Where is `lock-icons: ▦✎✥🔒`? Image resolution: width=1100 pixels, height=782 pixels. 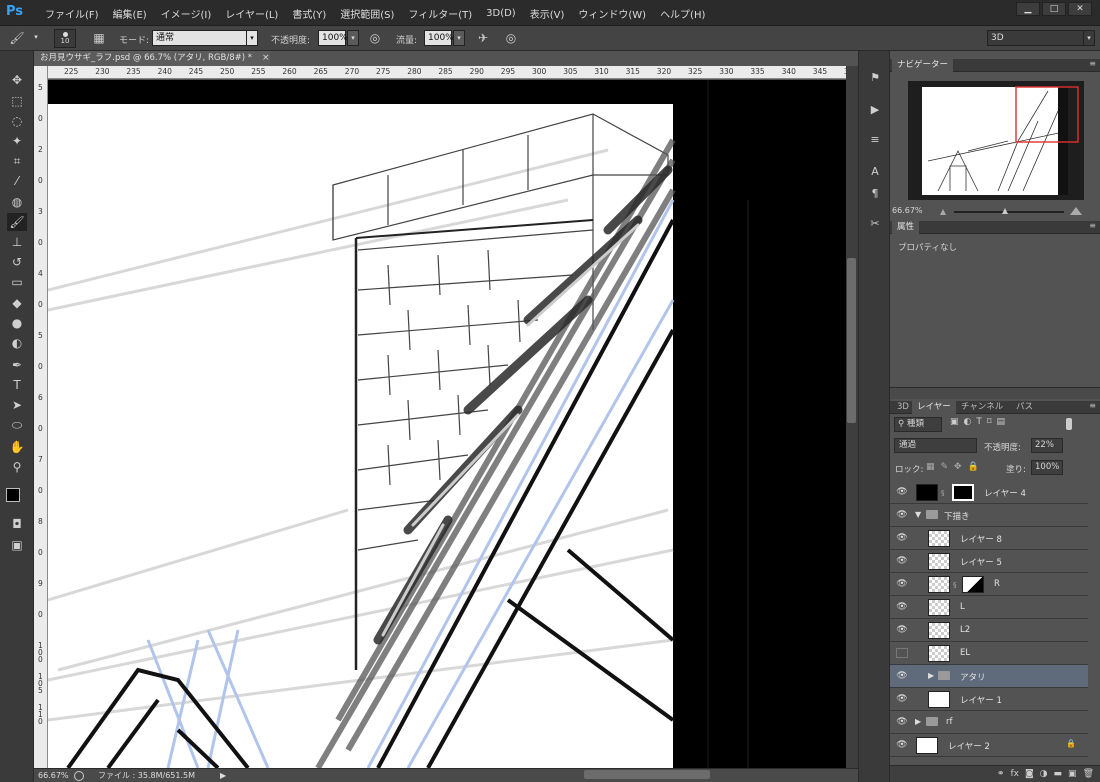
lock-icons: ▦✎✥🔒 is located at coordinates (955, 467).